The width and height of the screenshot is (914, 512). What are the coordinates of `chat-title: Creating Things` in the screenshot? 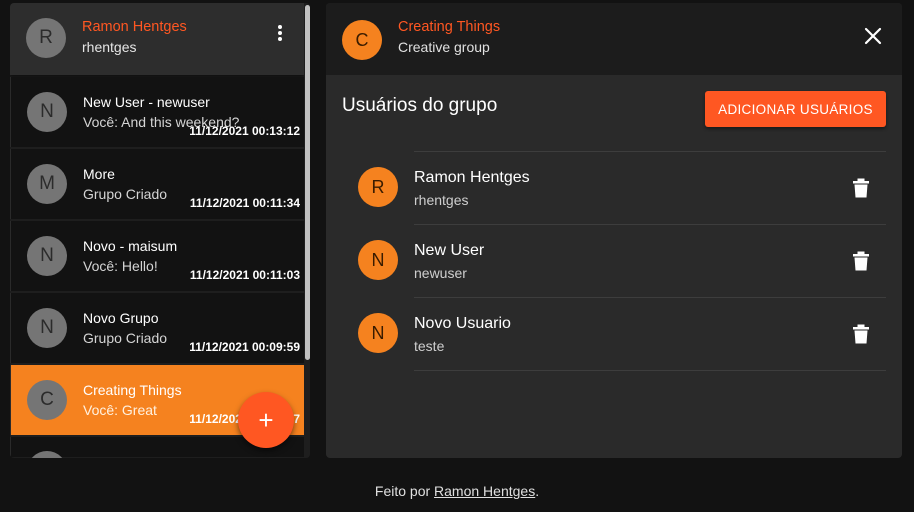 It's located at (132, 390).